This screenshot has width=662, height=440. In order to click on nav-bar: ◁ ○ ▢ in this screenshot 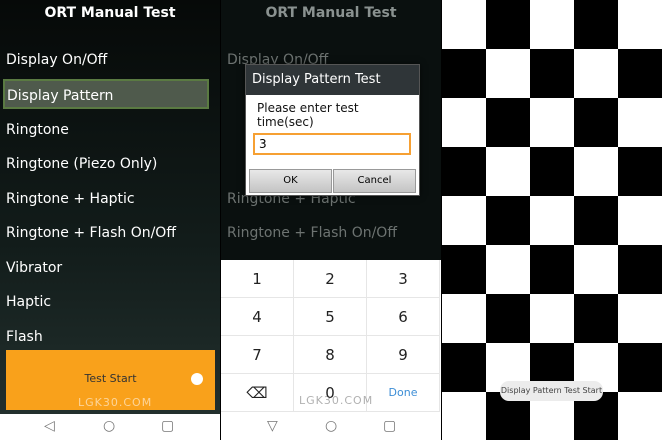, I will do `click(110, 427)`.